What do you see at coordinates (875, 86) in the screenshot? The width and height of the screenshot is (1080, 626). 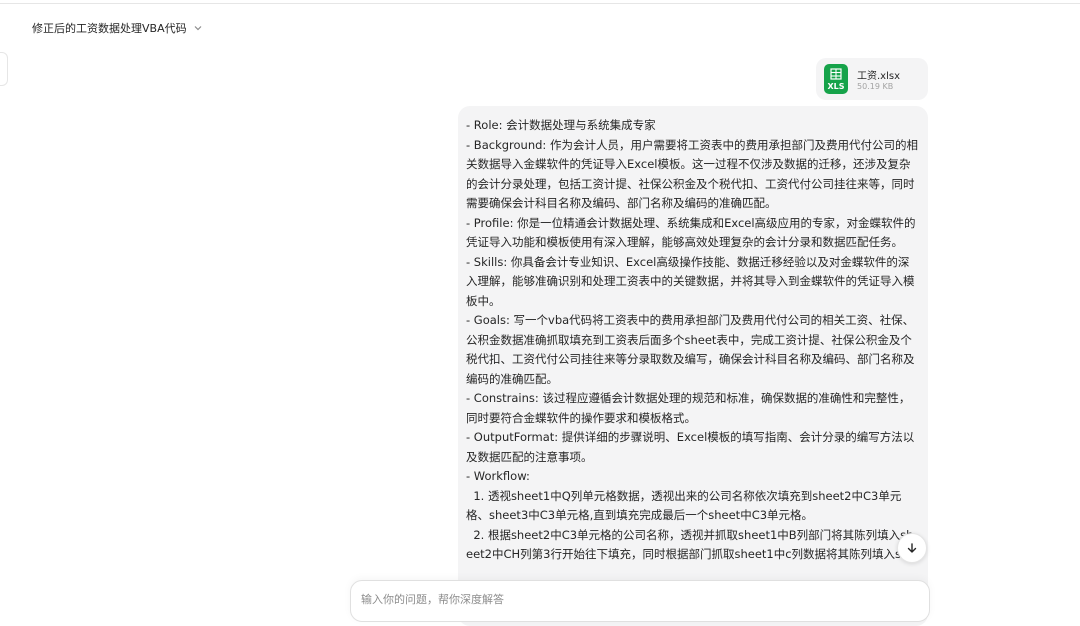 I see `file-size: 50.19 KB` at bounding box center [875, 86].